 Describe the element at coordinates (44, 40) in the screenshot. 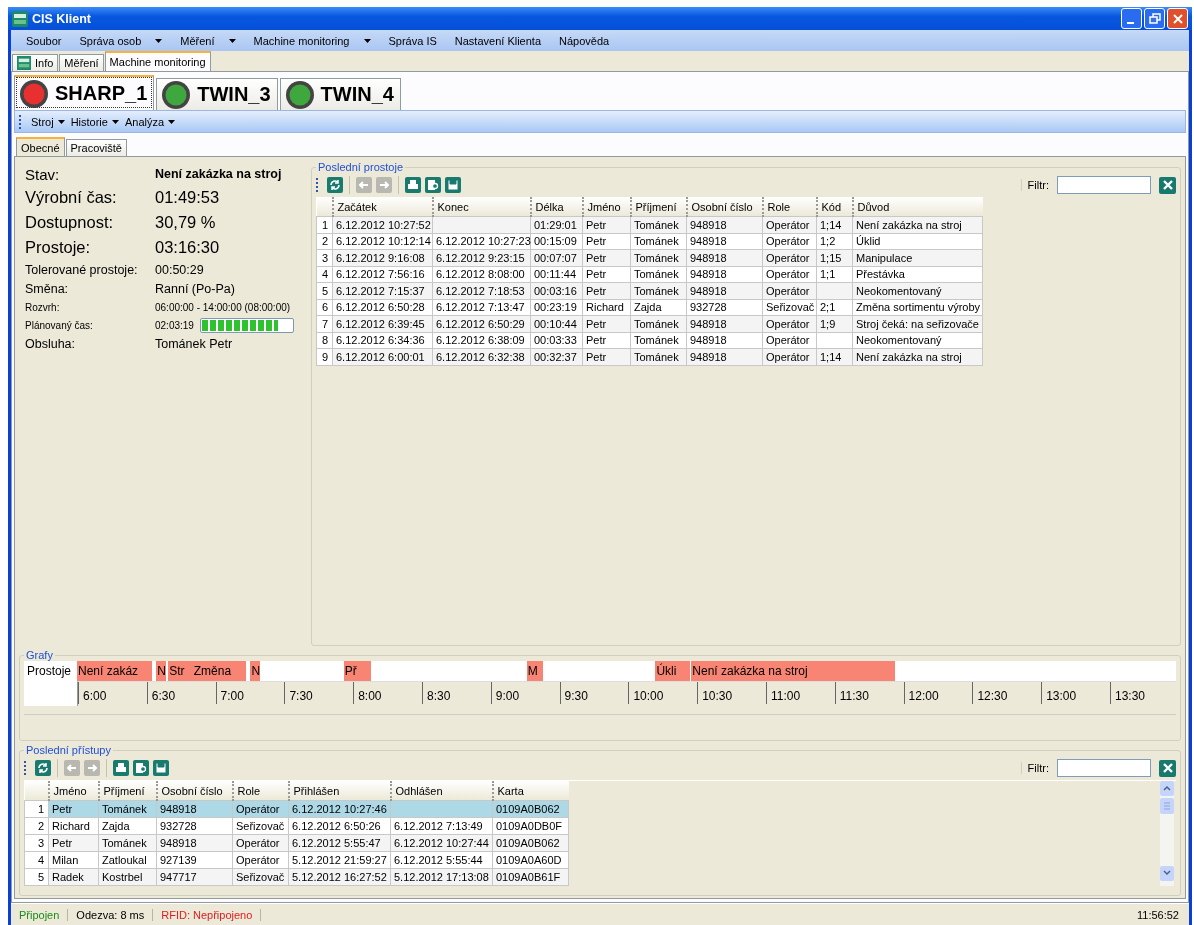

I see `menu-item: Soubor` at that location.